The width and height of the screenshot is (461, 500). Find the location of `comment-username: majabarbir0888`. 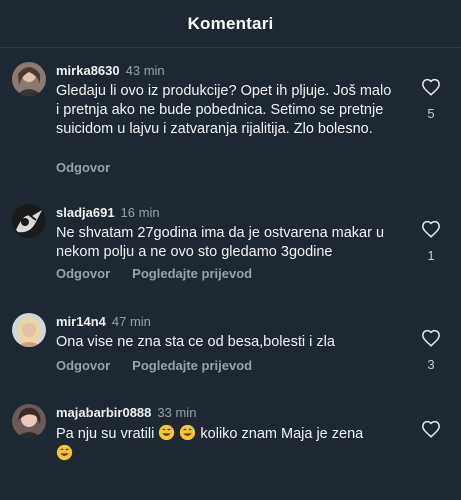

comment-username: majabarbir0888 is located at coordinates (103, 412).